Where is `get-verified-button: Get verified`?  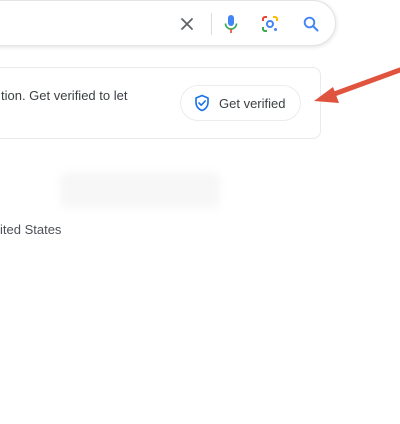
get-verified-button: Get verified is located at coordinates (240, 103).